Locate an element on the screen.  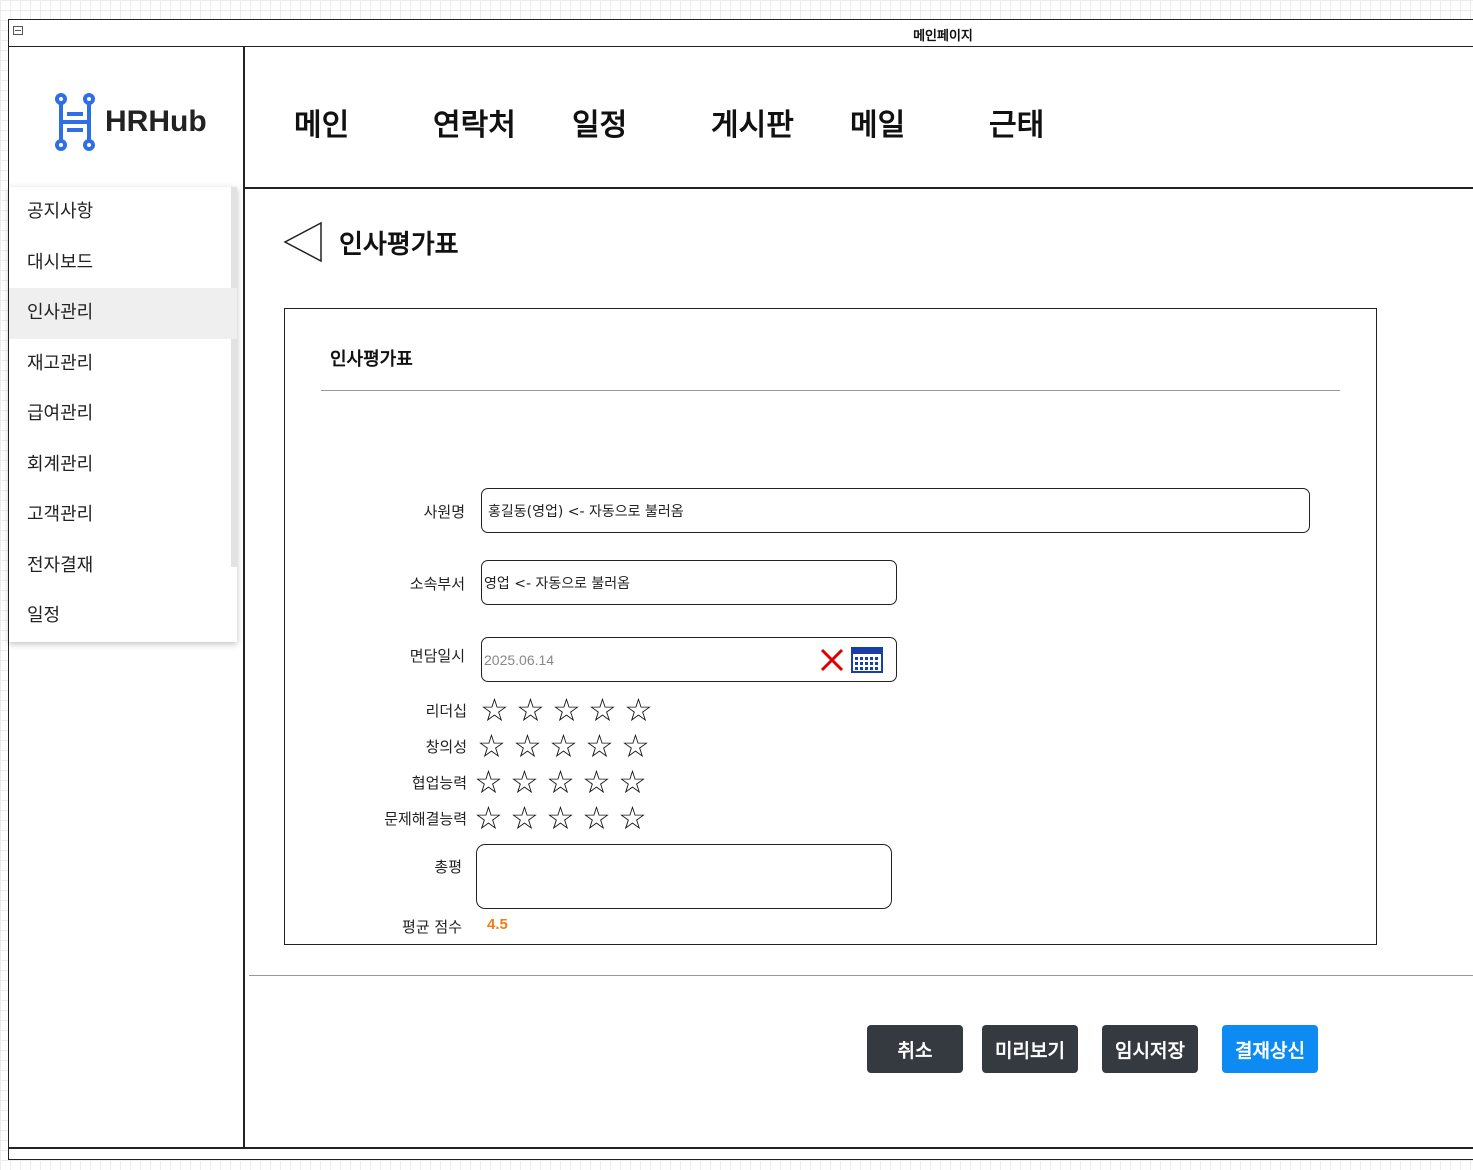
rating-label-creativity: 창의성 is located at coordinates (446, 747).